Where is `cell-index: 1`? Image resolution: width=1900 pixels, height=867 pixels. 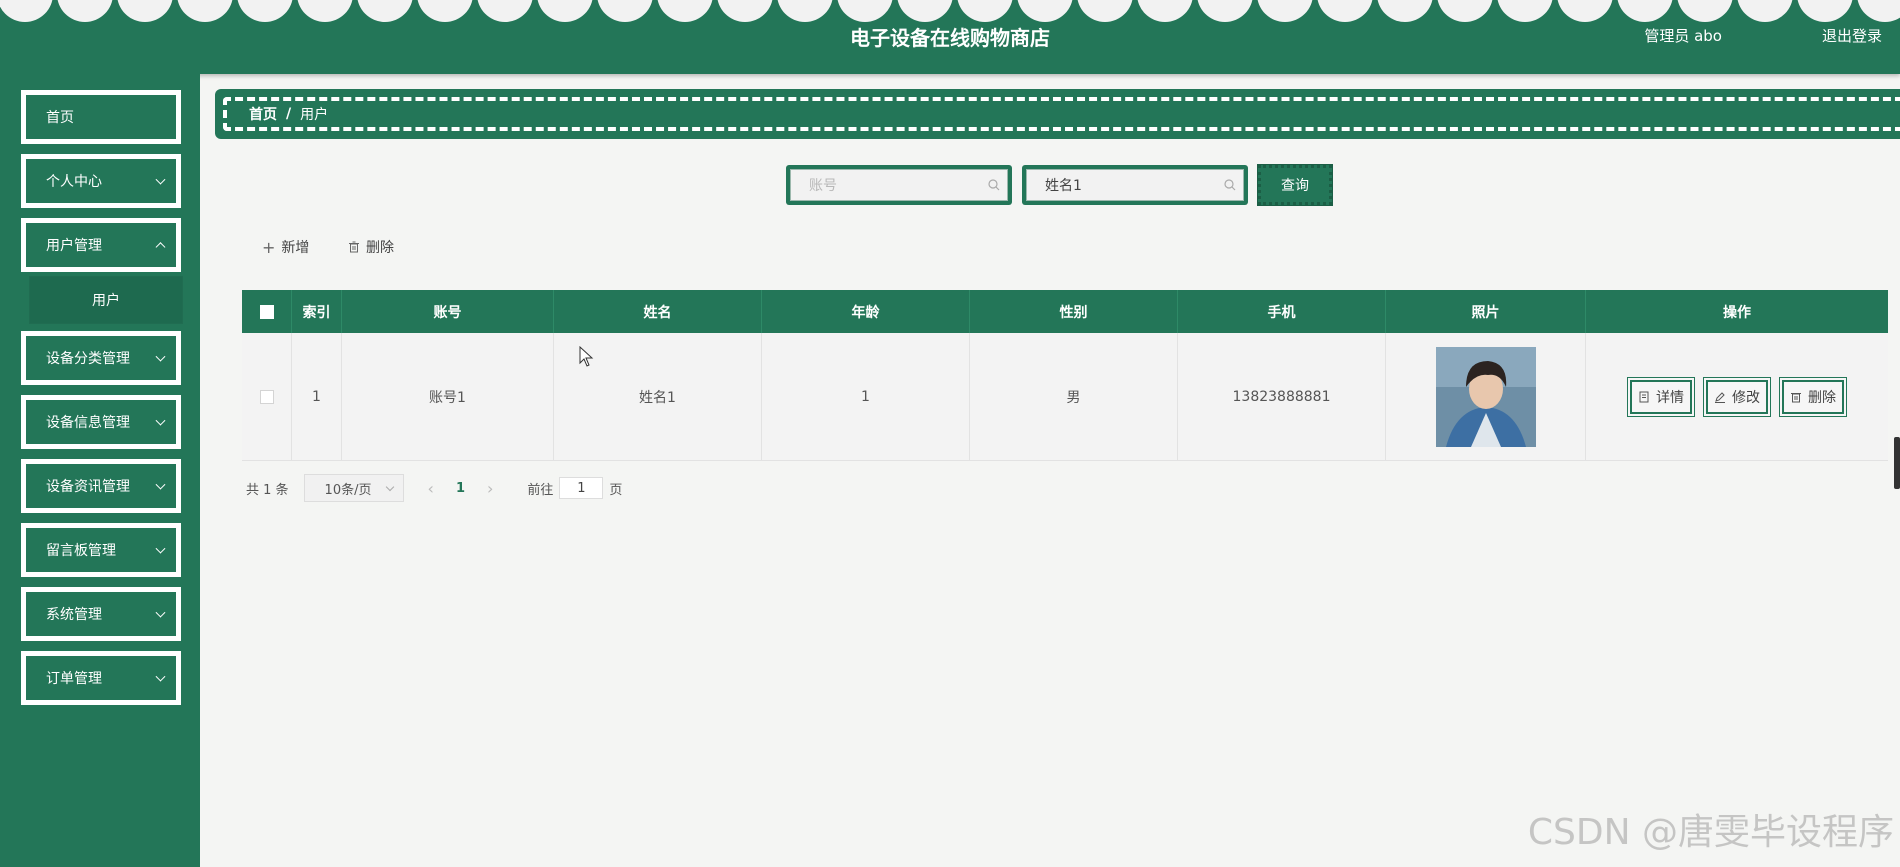 cell-index: 1 is located at coordinates (317, 396).